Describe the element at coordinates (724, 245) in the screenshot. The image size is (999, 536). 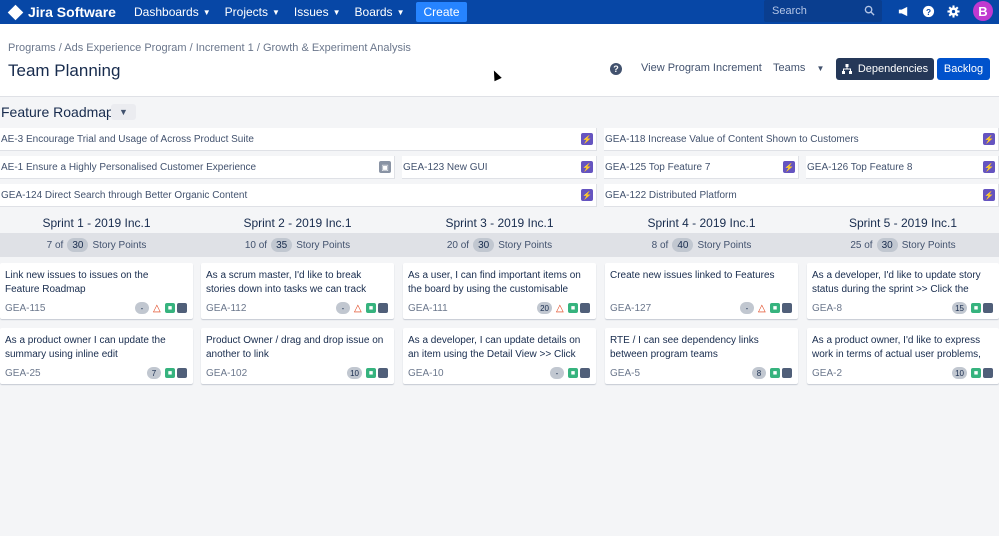
I see `points-unit: Story Points` at that location.